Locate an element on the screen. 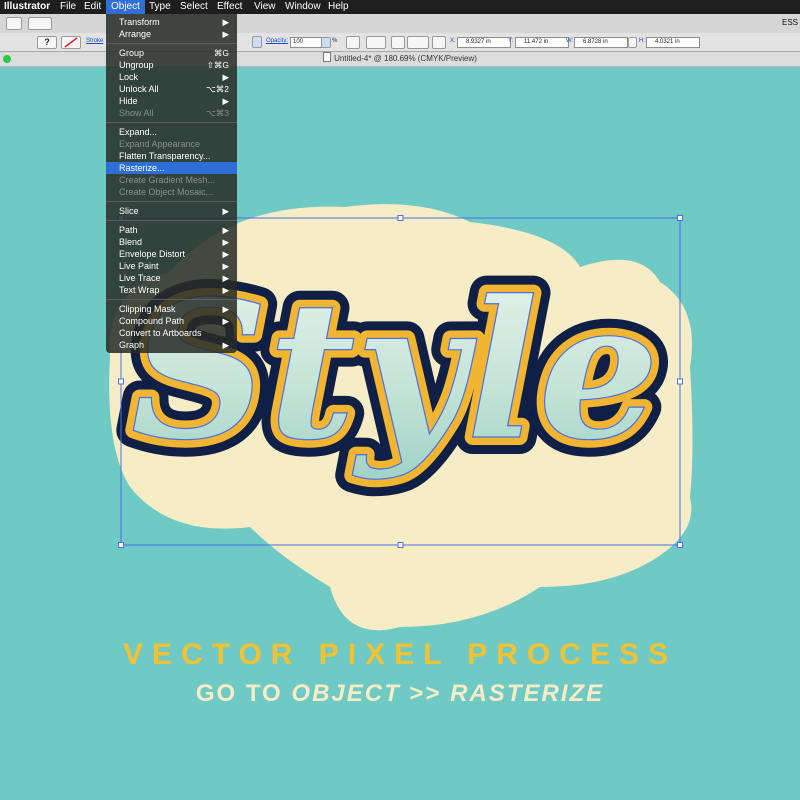 This screenshot has width=800, height=800. menu-item-ungroup: Ungroup ⇧⌘G is located at coordinates (171, 65).